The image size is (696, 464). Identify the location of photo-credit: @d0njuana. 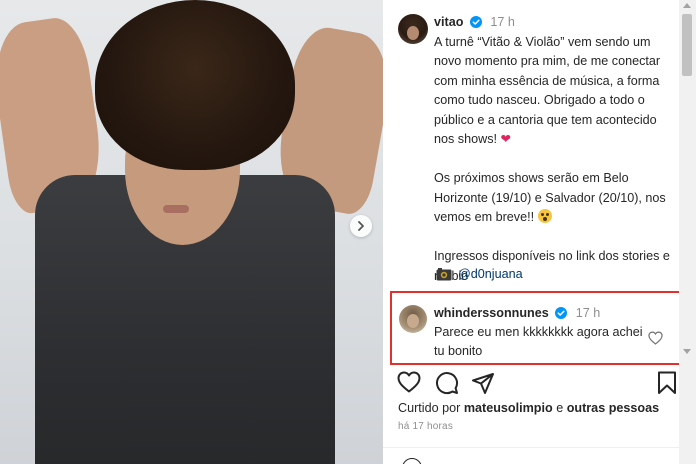
(479, 274).